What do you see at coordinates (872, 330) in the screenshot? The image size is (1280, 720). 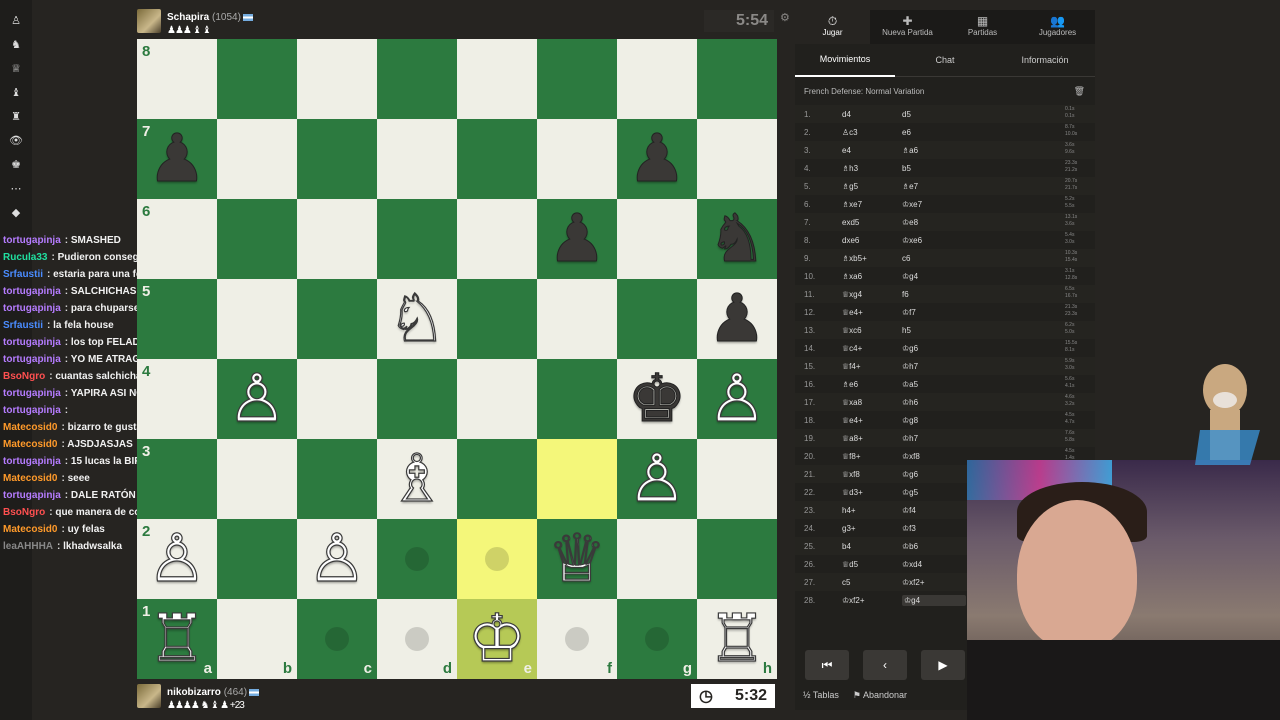 I see `white-move: ♕xc6` at bounding box center [872, 330].